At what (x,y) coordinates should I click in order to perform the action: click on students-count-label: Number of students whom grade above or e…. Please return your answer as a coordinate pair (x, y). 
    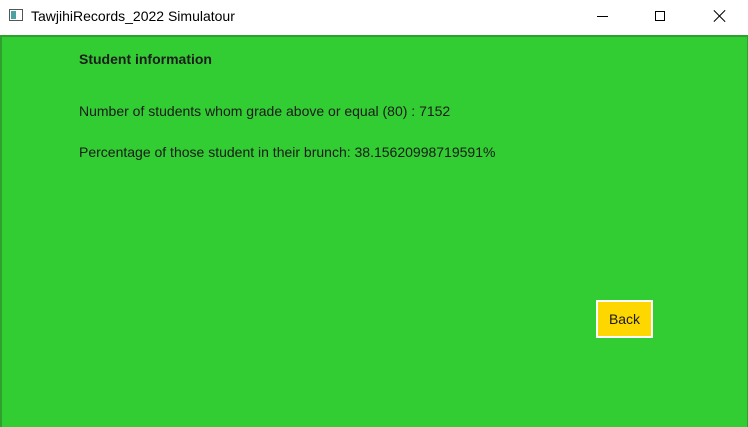
    Looking at the image, I should click on (265, 111).